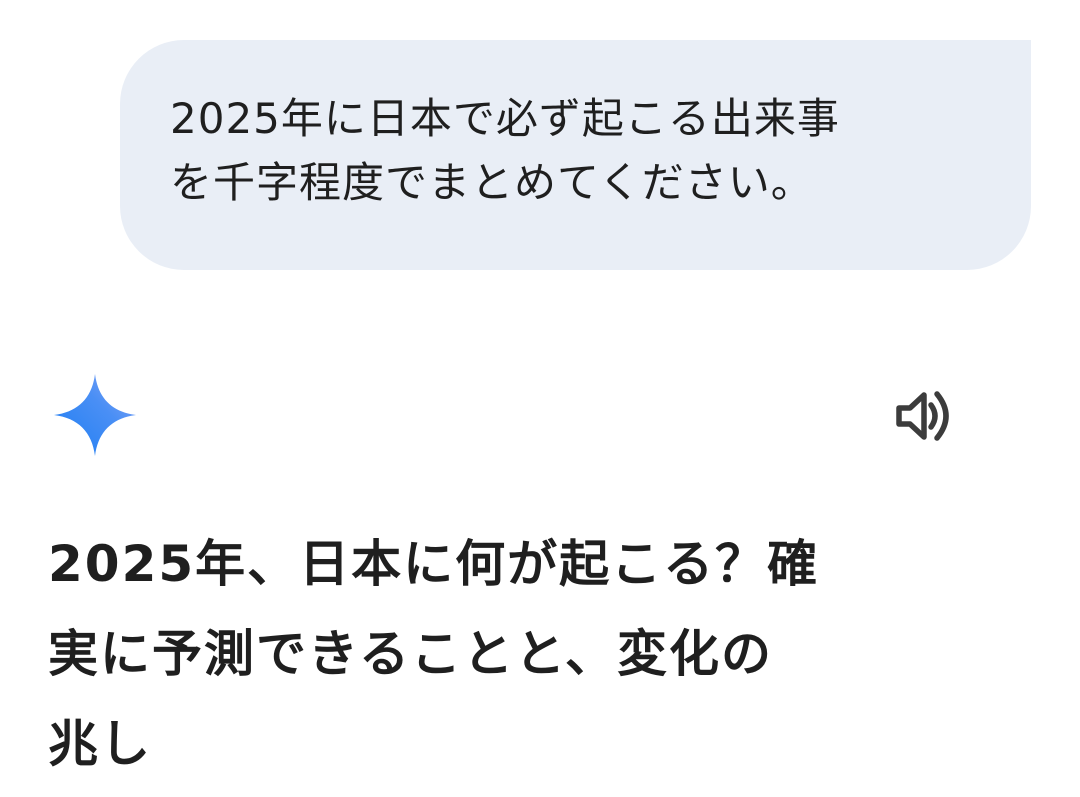  Describe the element at coordinates (492, 182) in the screenshot. I see `user-message-line: を千字程度でまとめてください。` at that location.